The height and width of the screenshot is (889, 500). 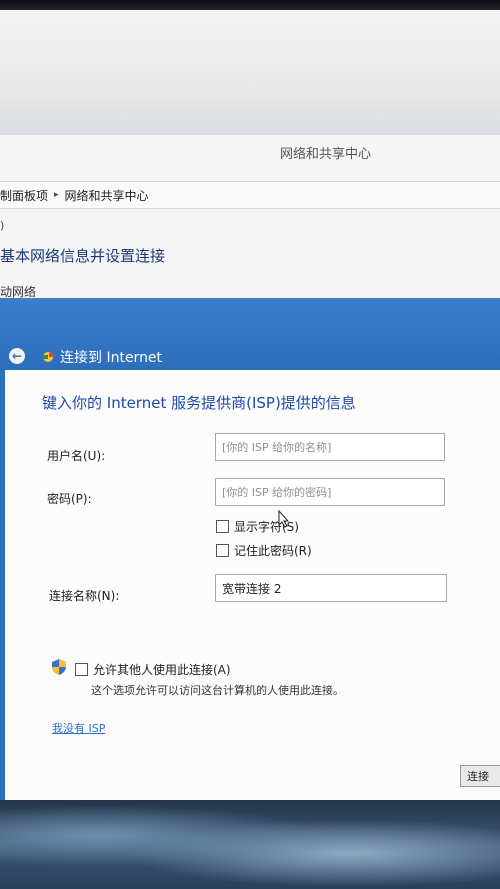 I want to click on mouse-cursor-icon, so click(x=284, y=519).